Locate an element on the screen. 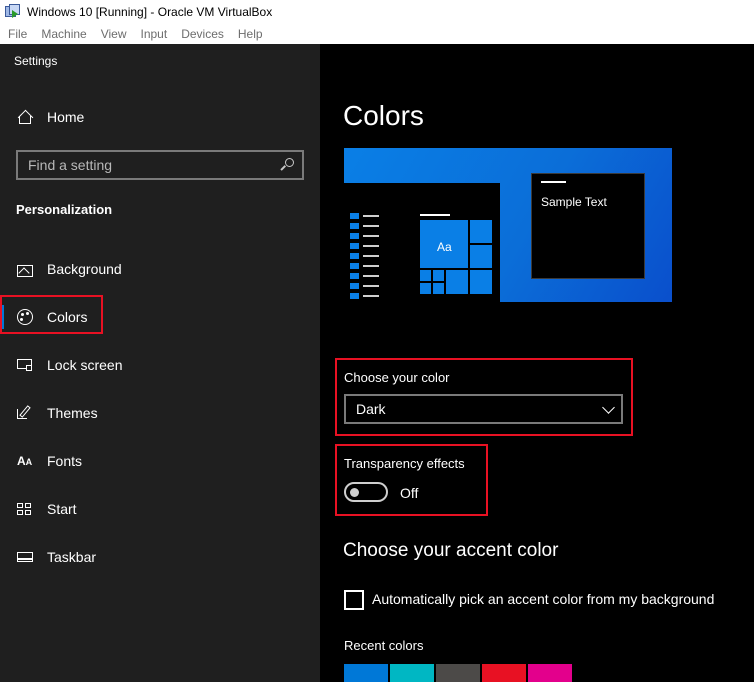 The height and width of the screenshot is (682, 754). nav-item-label: Themes is located at coordinates (72, 413).